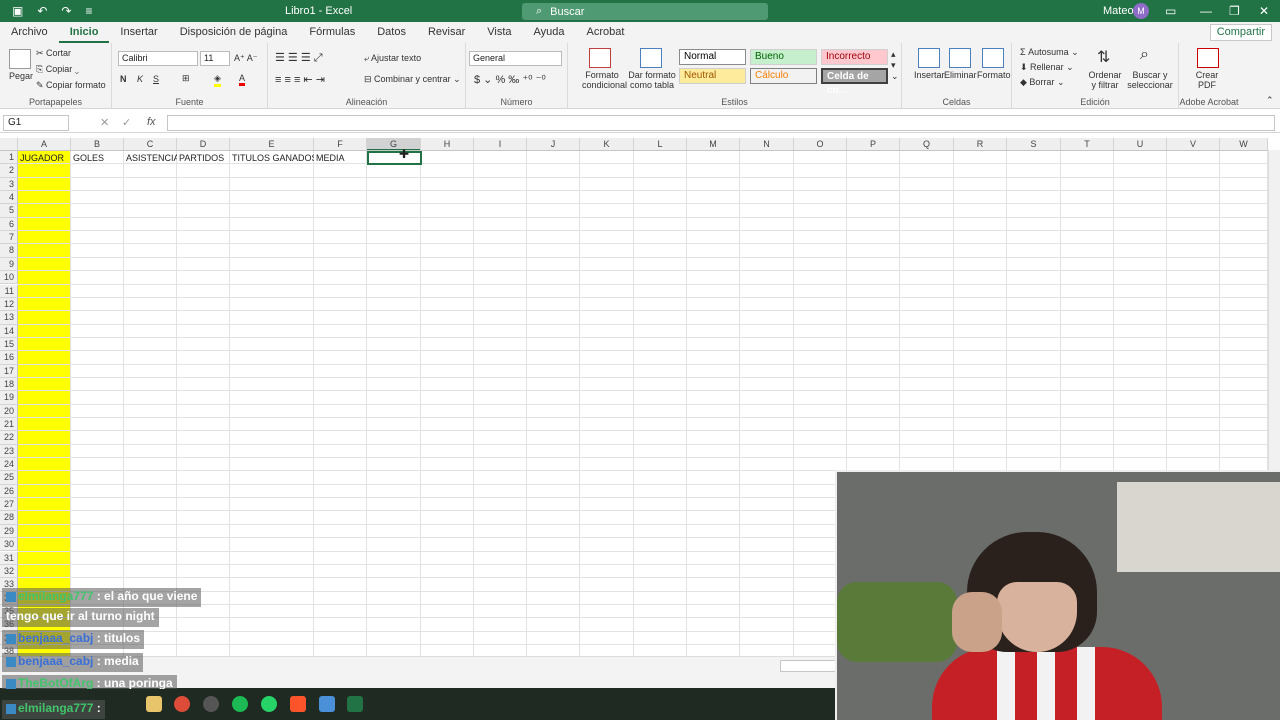  Describe the element at coordinates (1144, 55) in the screenshot. I see `find-select-icon: ⌕` at that location.